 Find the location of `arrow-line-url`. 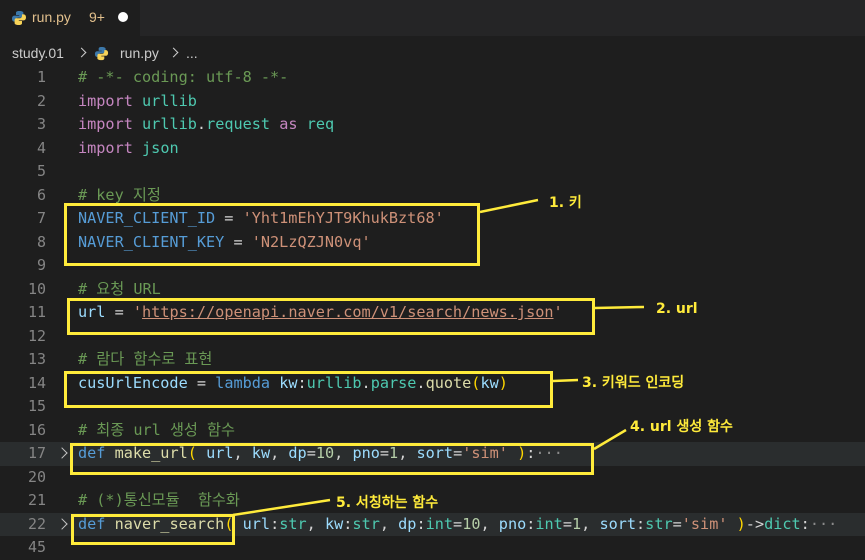

arrow-line-url is located at coordinates (619, 307).